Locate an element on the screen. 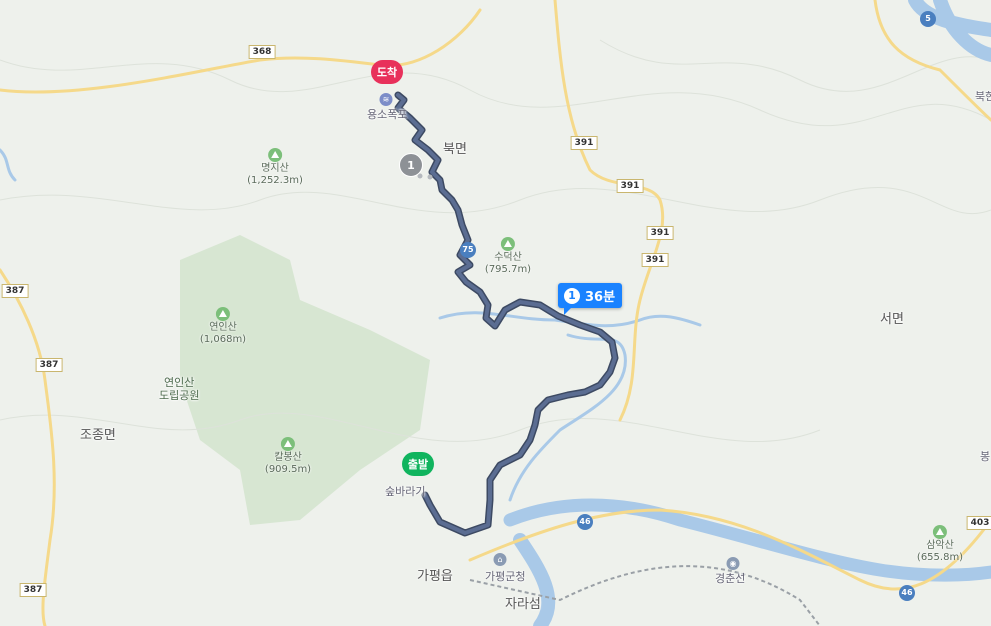 The height and width of the screenshot is (626, 991). station-icon: ◉ is located at coordinates (733, 563).